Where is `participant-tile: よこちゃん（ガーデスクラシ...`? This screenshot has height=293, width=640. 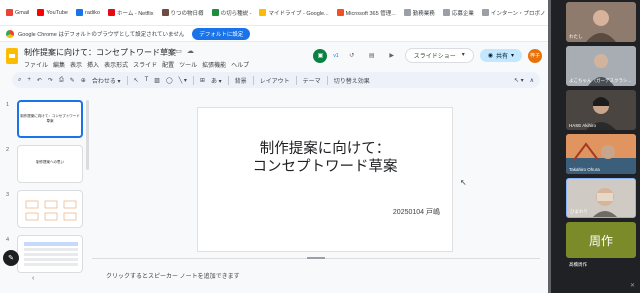
participant-tile: よこちゃん（ガーデスクラシ... is located at coordinates (601, 66).